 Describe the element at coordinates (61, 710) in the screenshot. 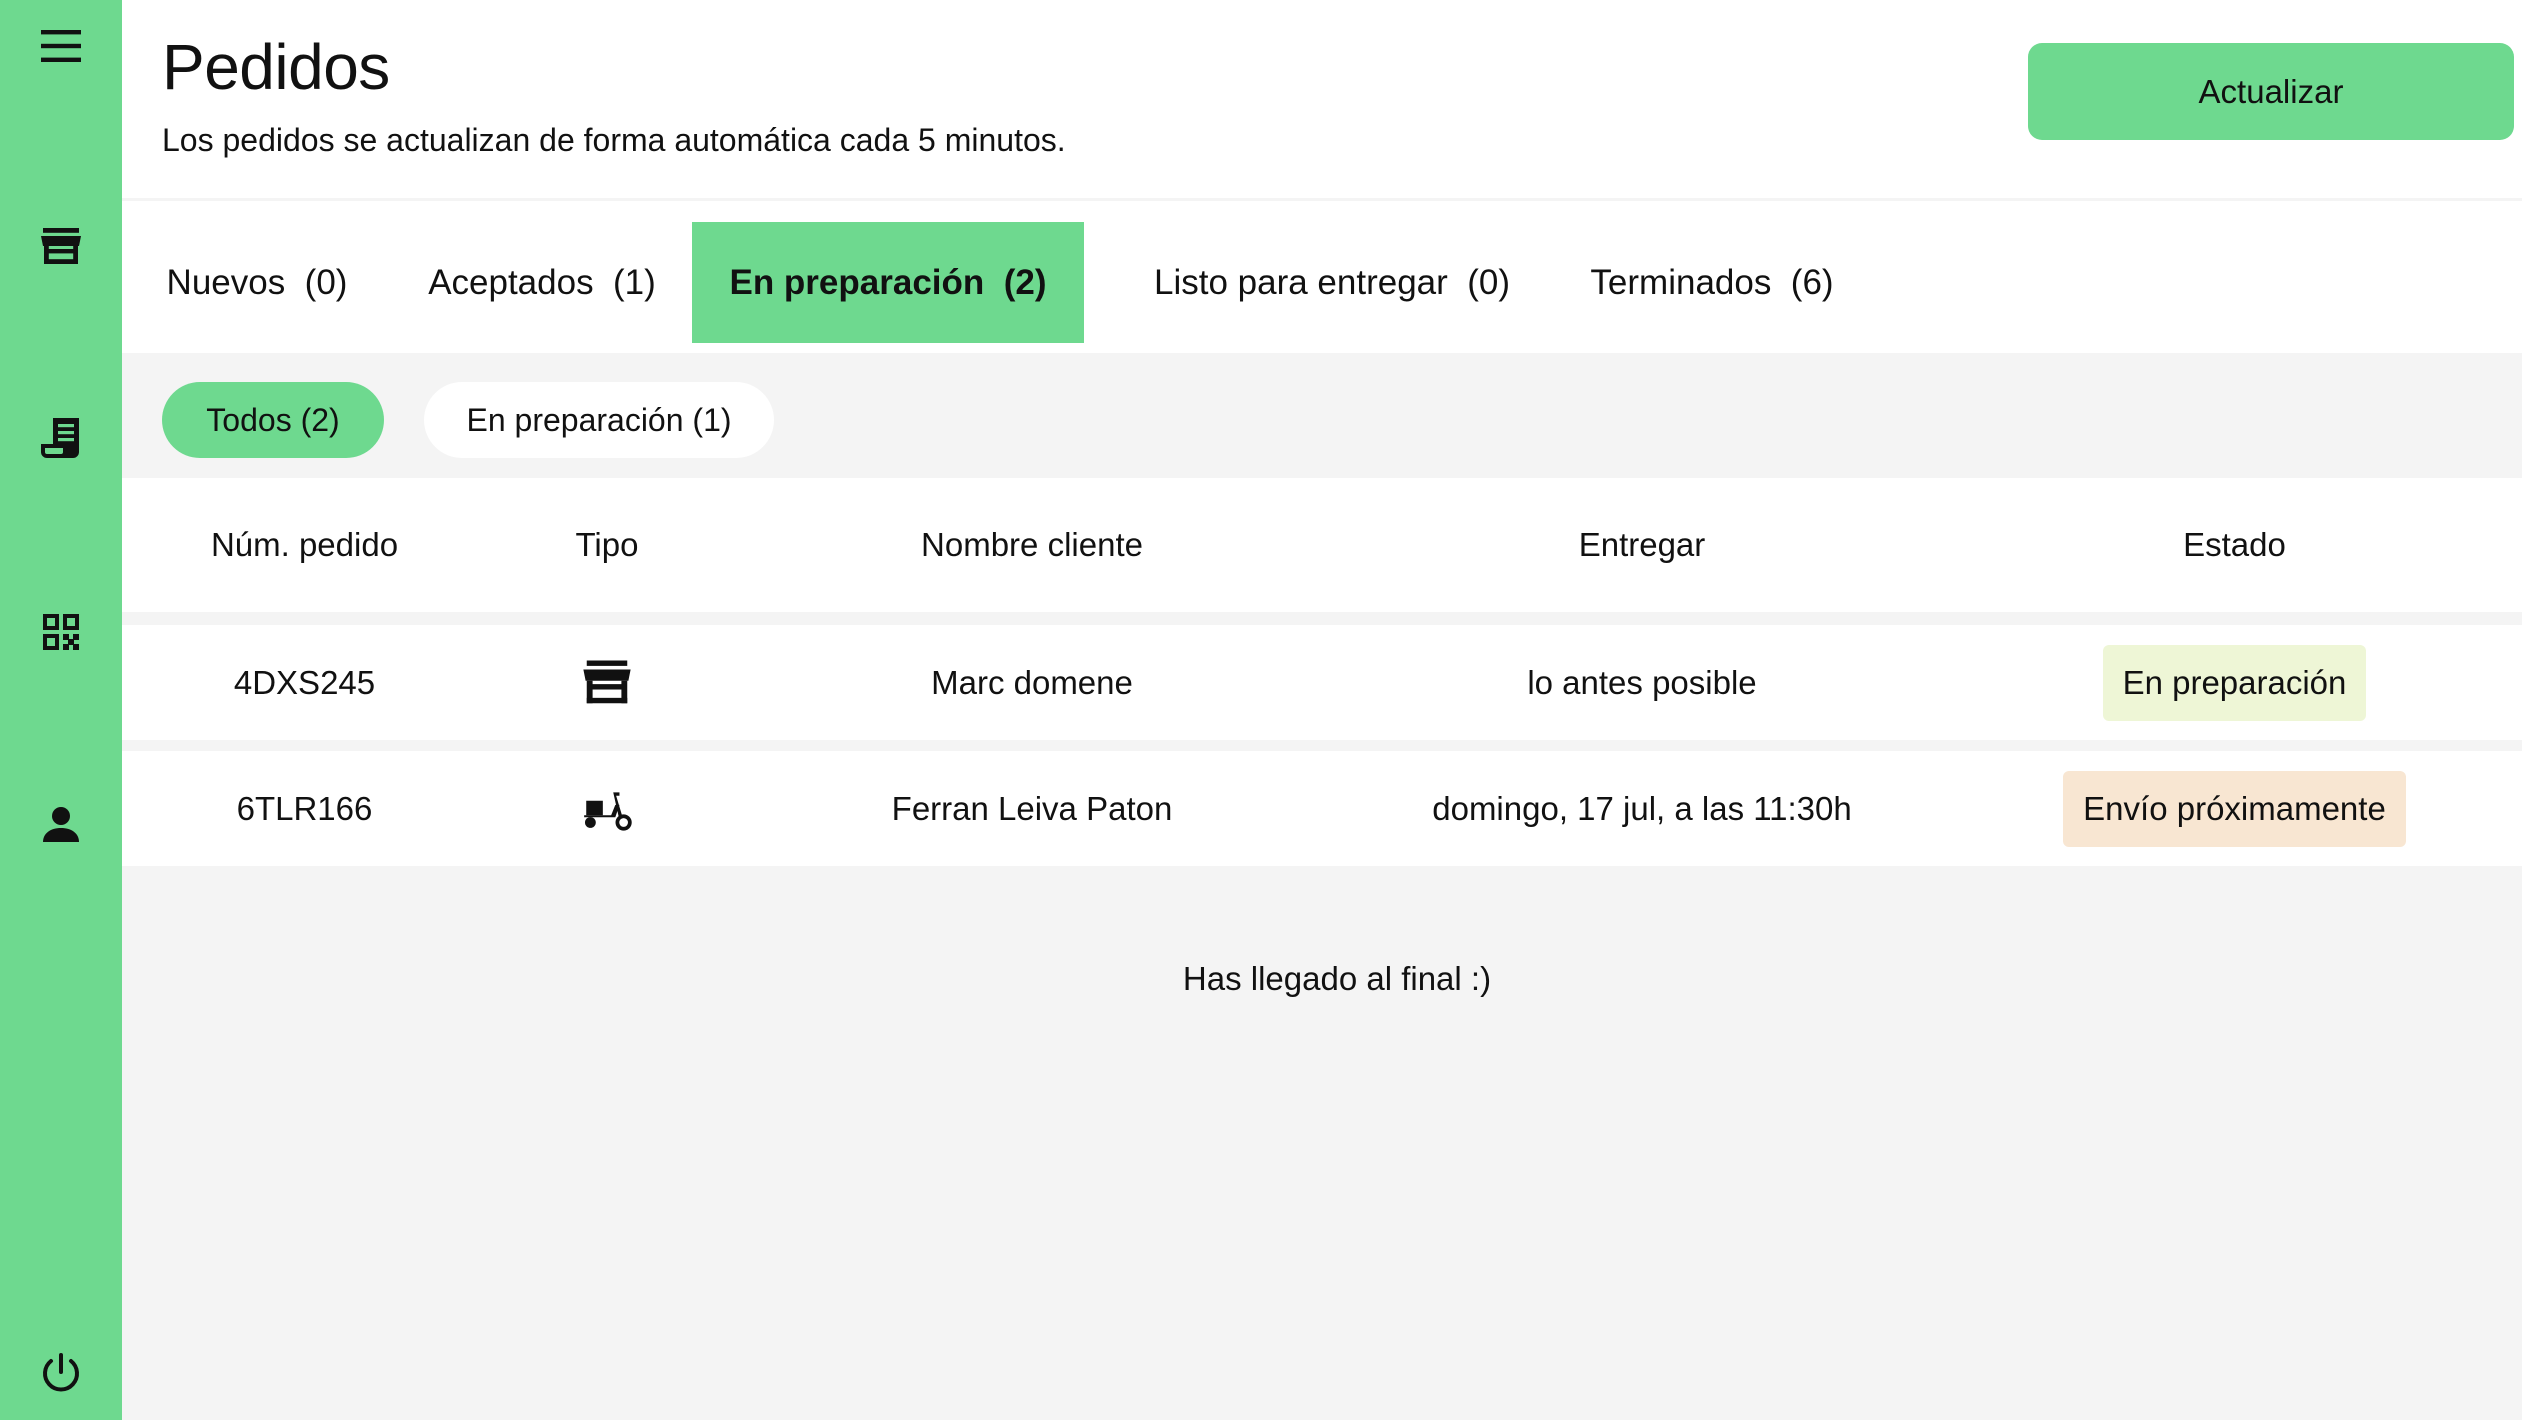

I see `sidebar` at that location.